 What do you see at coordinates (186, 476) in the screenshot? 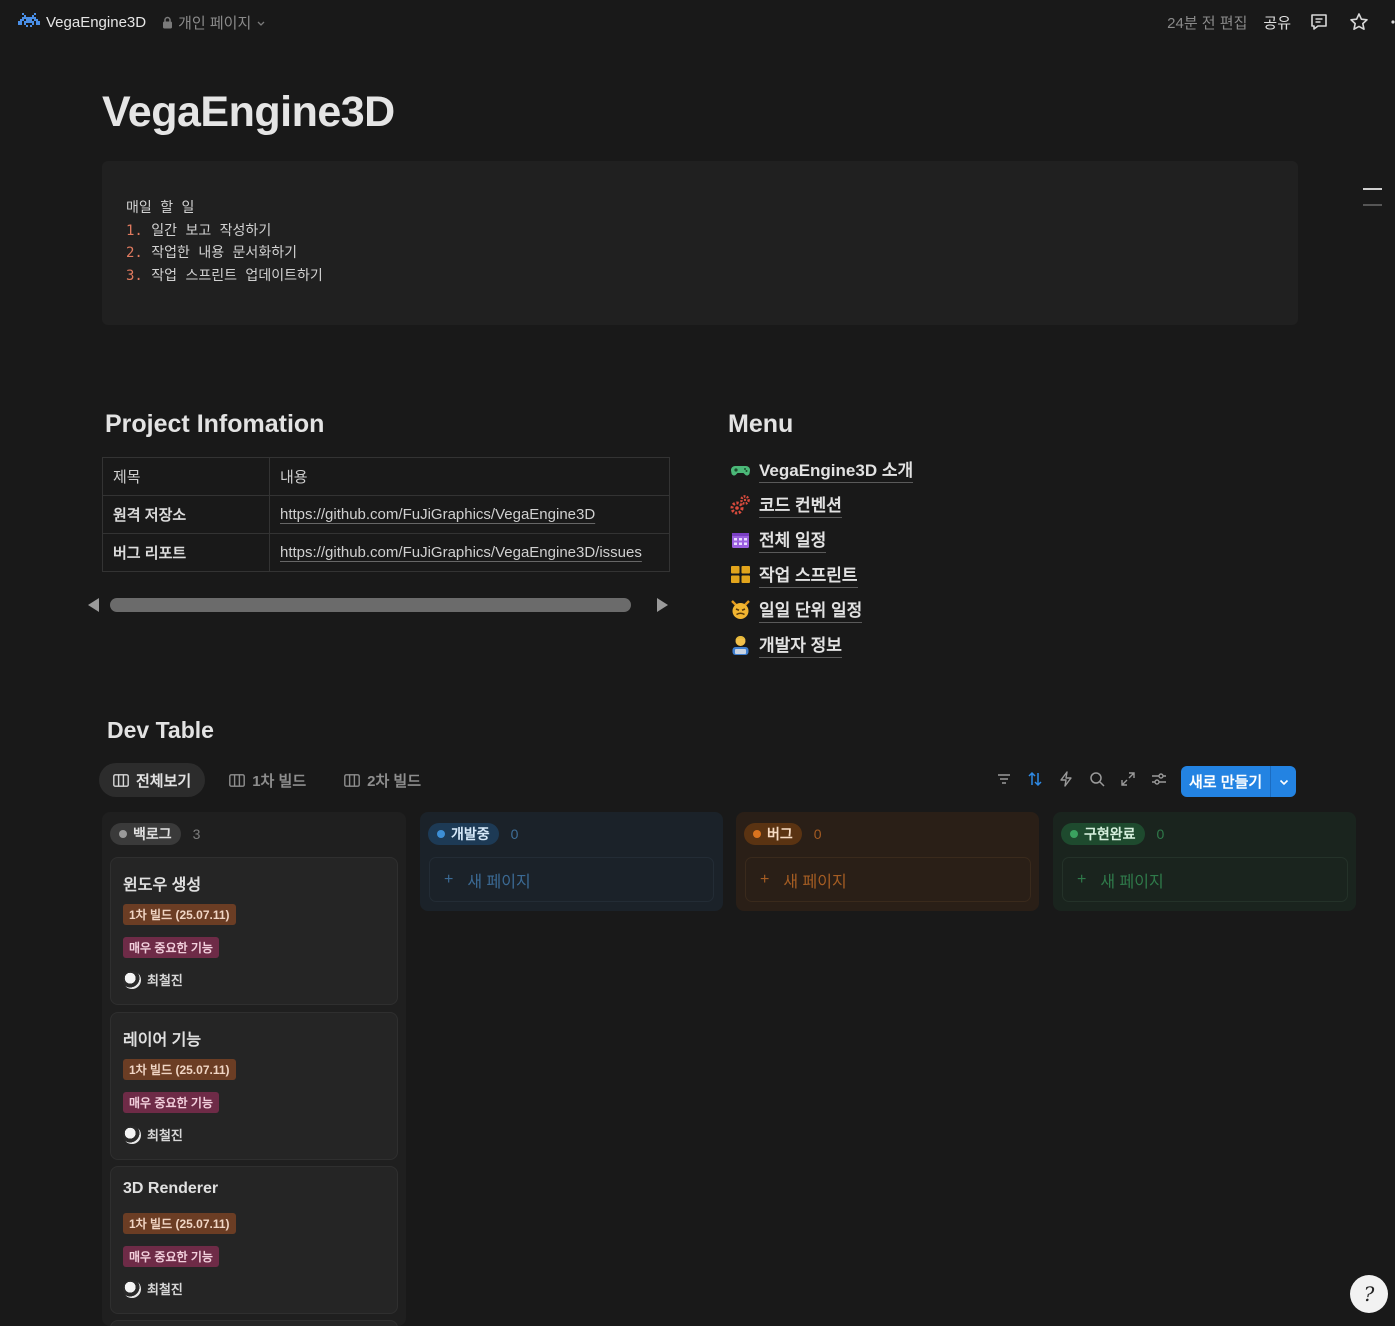
I see `table-cell: 제목` at bounding box center [186, 476].